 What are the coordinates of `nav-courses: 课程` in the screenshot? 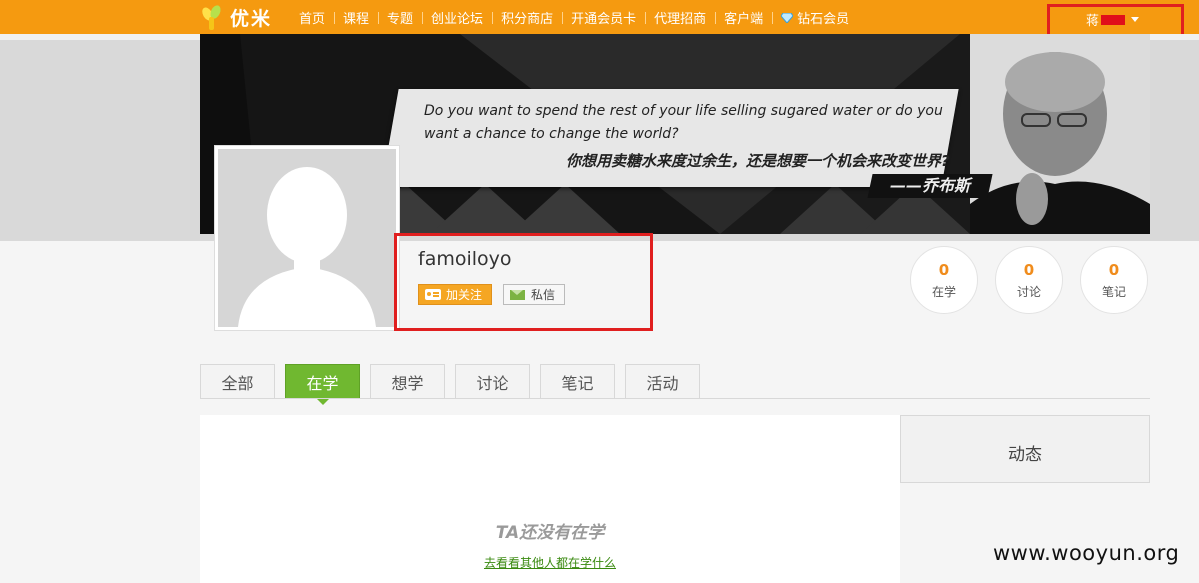 It's located at (356, 17).